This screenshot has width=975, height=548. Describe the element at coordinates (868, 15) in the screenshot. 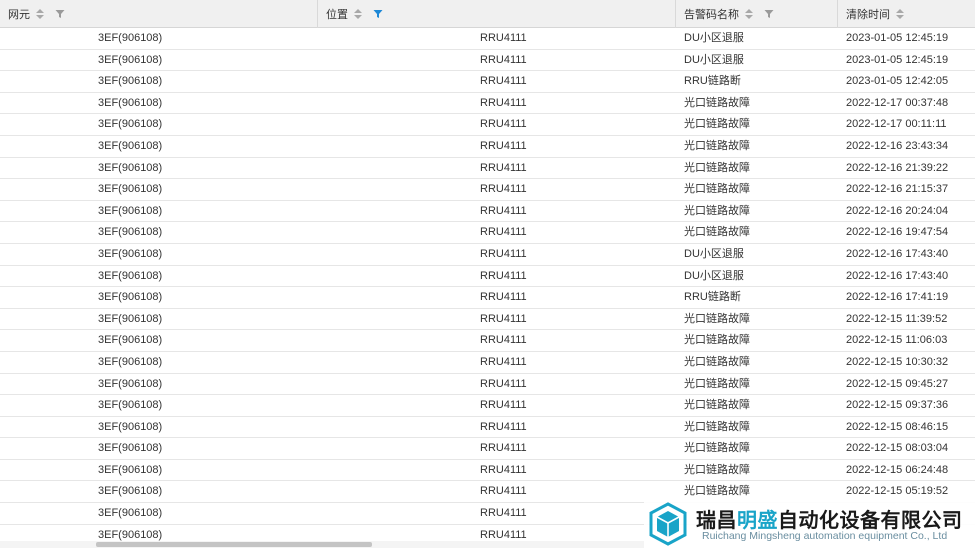

I see `column-label-clear-time: 清除时间` at that location.